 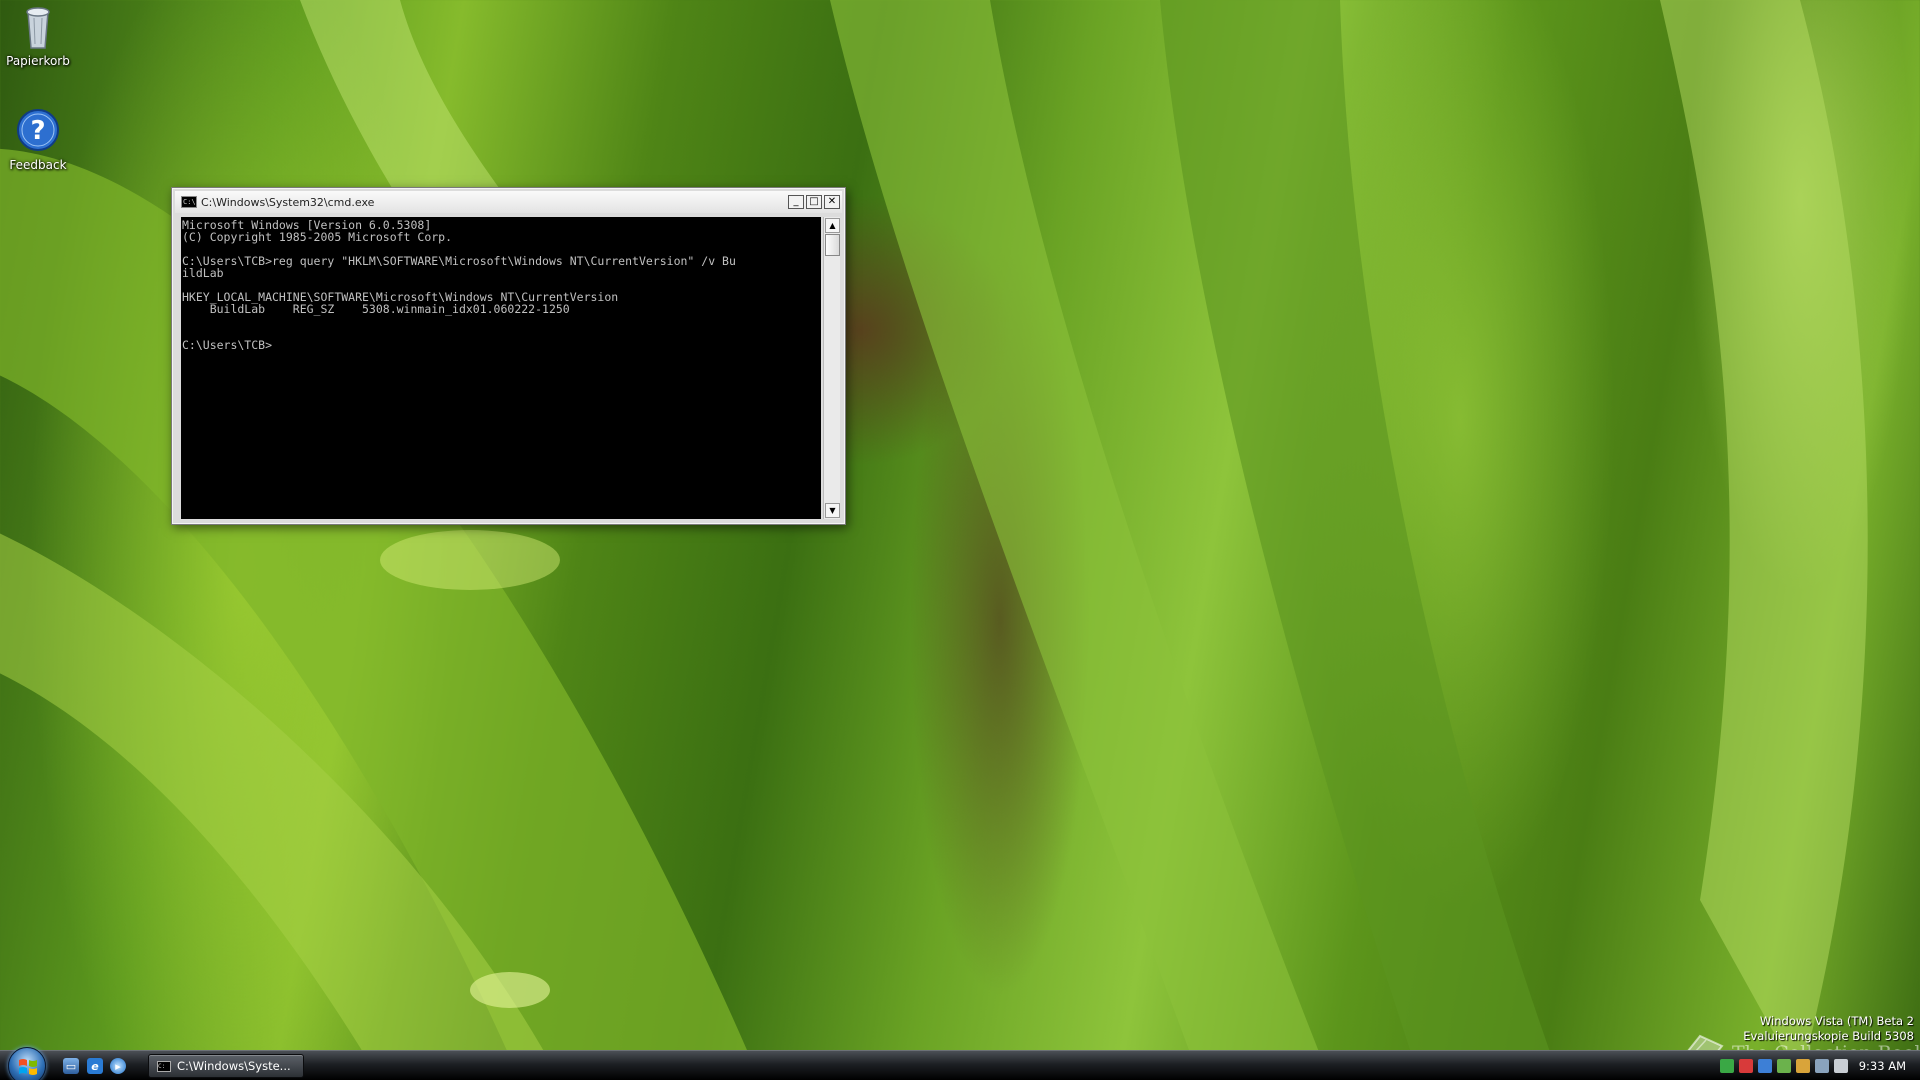 I want to click on network-icon, so click(x=1821, y=1066).